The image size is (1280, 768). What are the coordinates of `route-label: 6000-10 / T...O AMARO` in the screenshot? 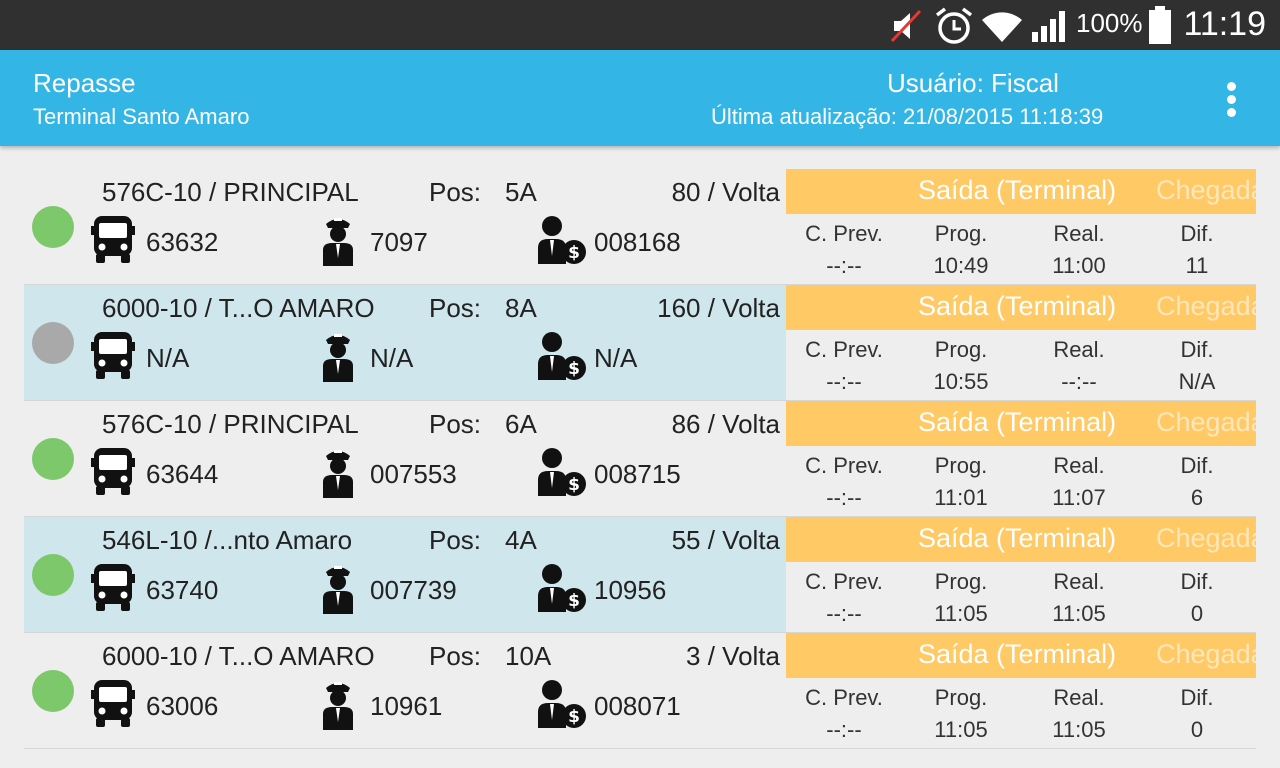 It's located at (238, 656).